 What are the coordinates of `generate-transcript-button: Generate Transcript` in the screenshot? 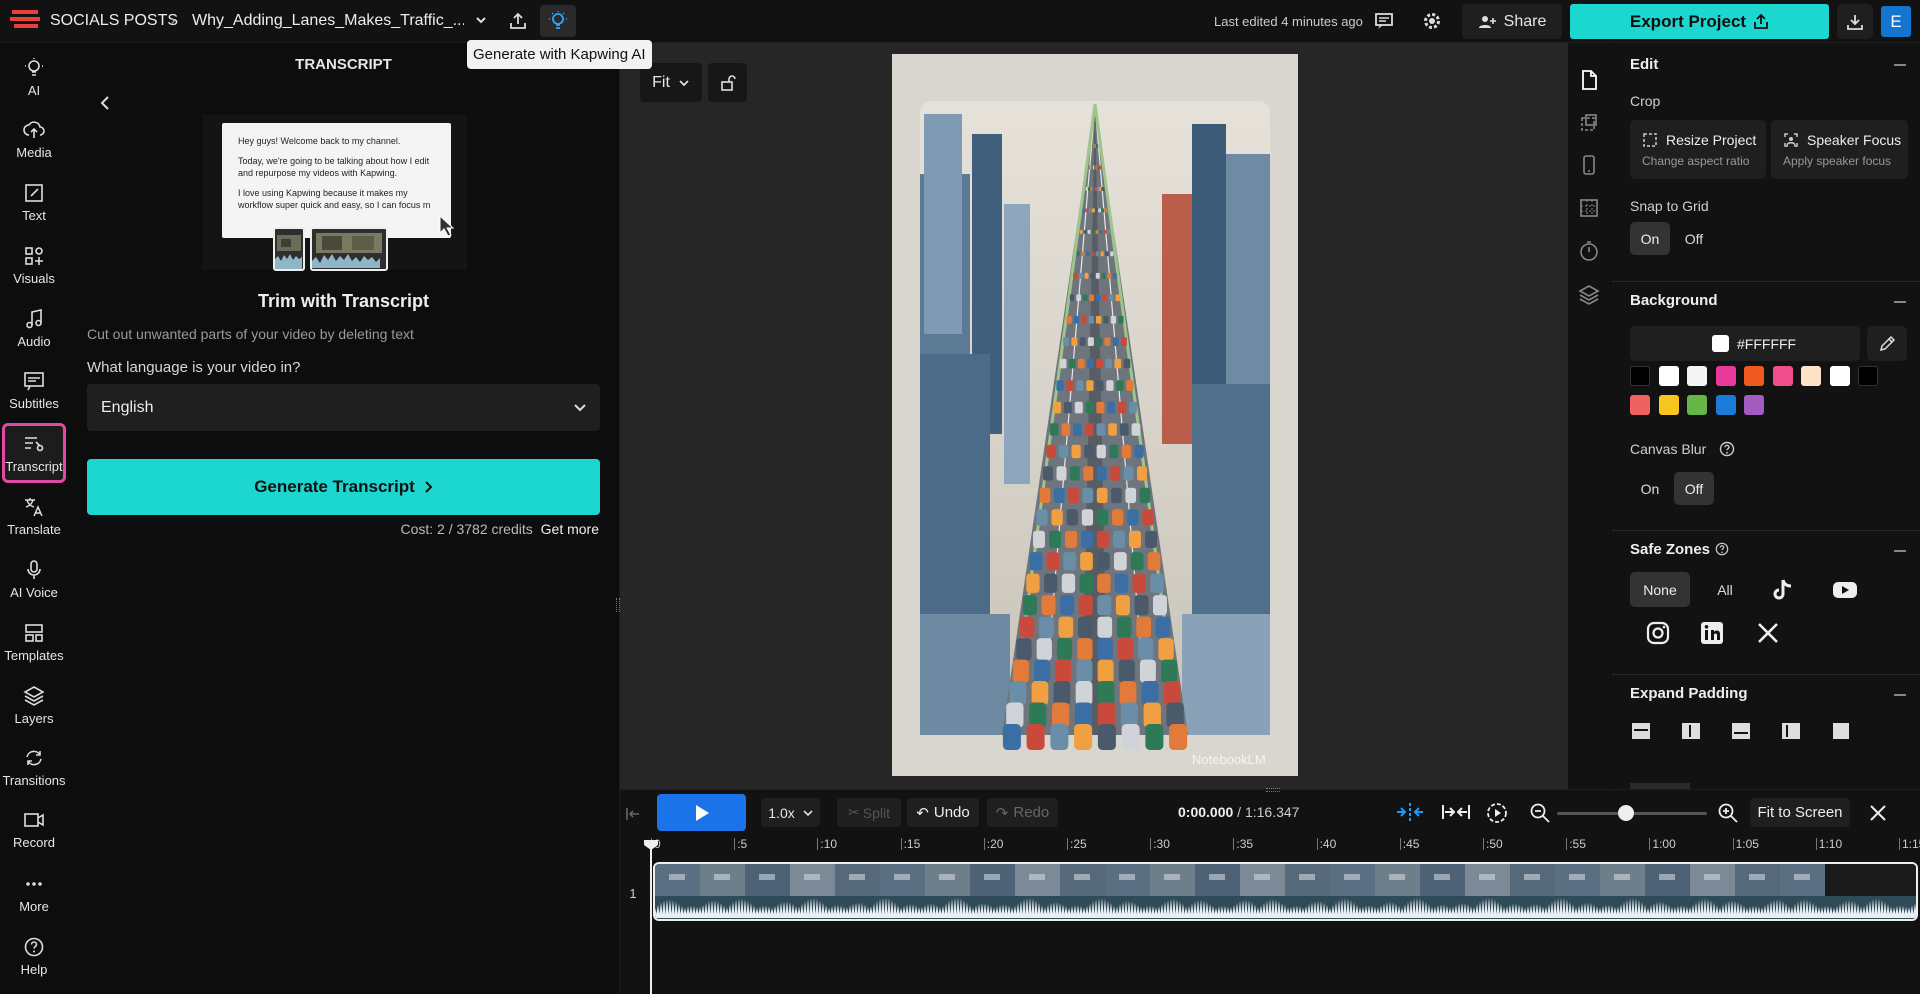 It's located at (343, 487).